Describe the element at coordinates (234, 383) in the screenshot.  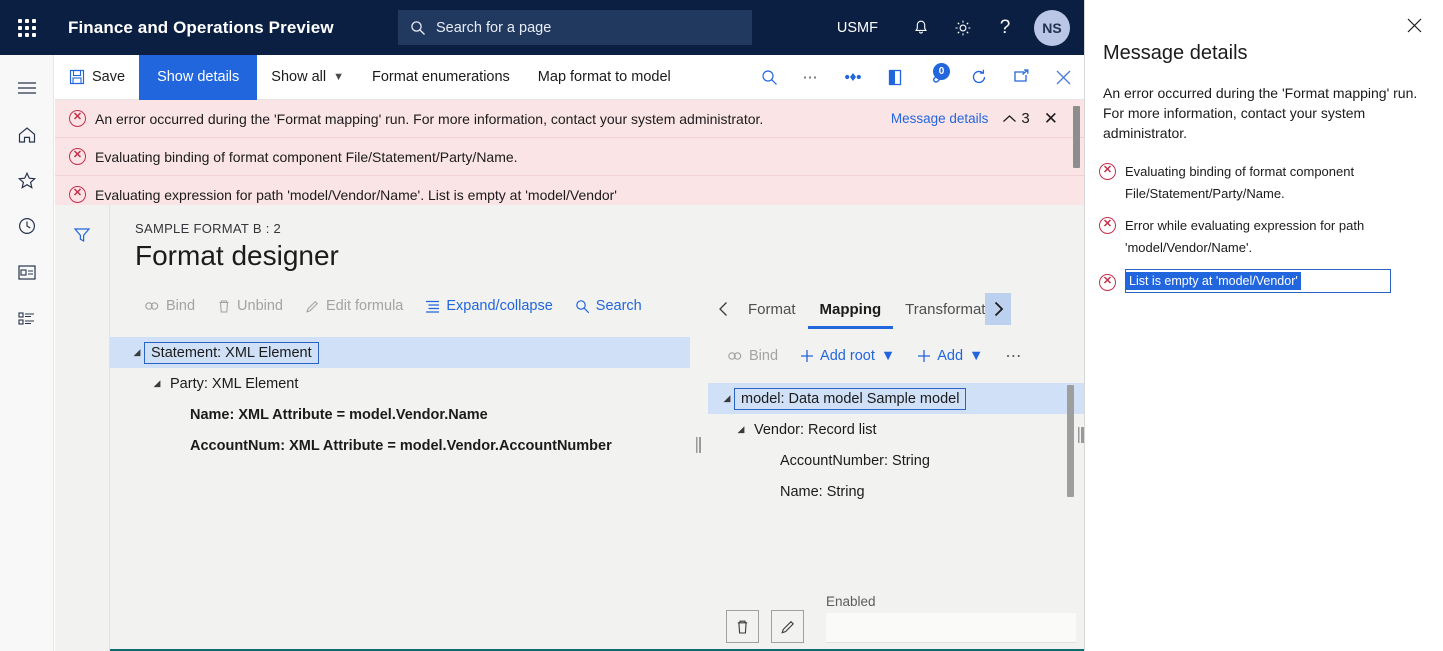
I see `tree-node-label: Party: XML Element` at that location.